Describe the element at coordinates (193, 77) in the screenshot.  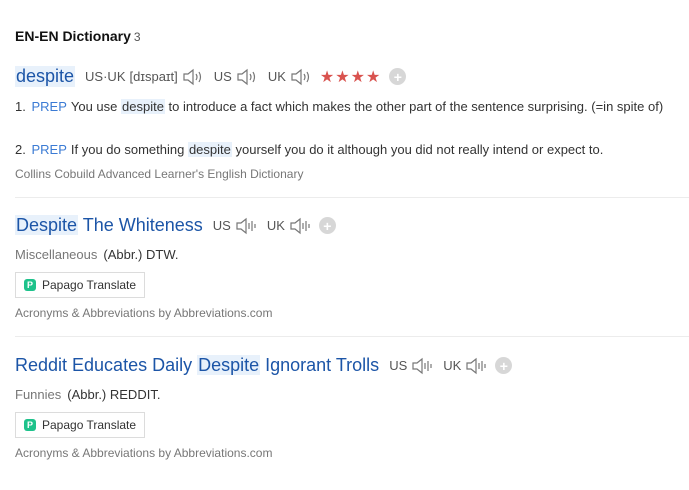
I see `speaker-icon` at that location.